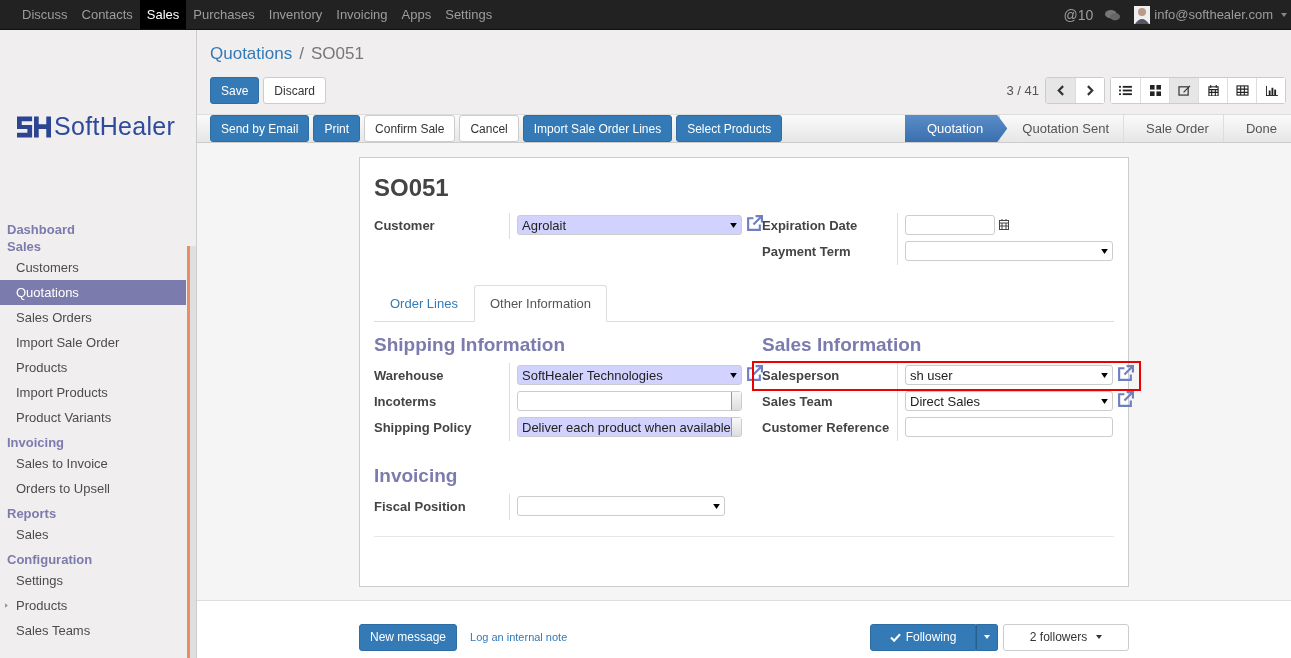 This screenshot has height=658, width=1291. I want to click on sidebar-item: Product Variants, so click(93, 417).